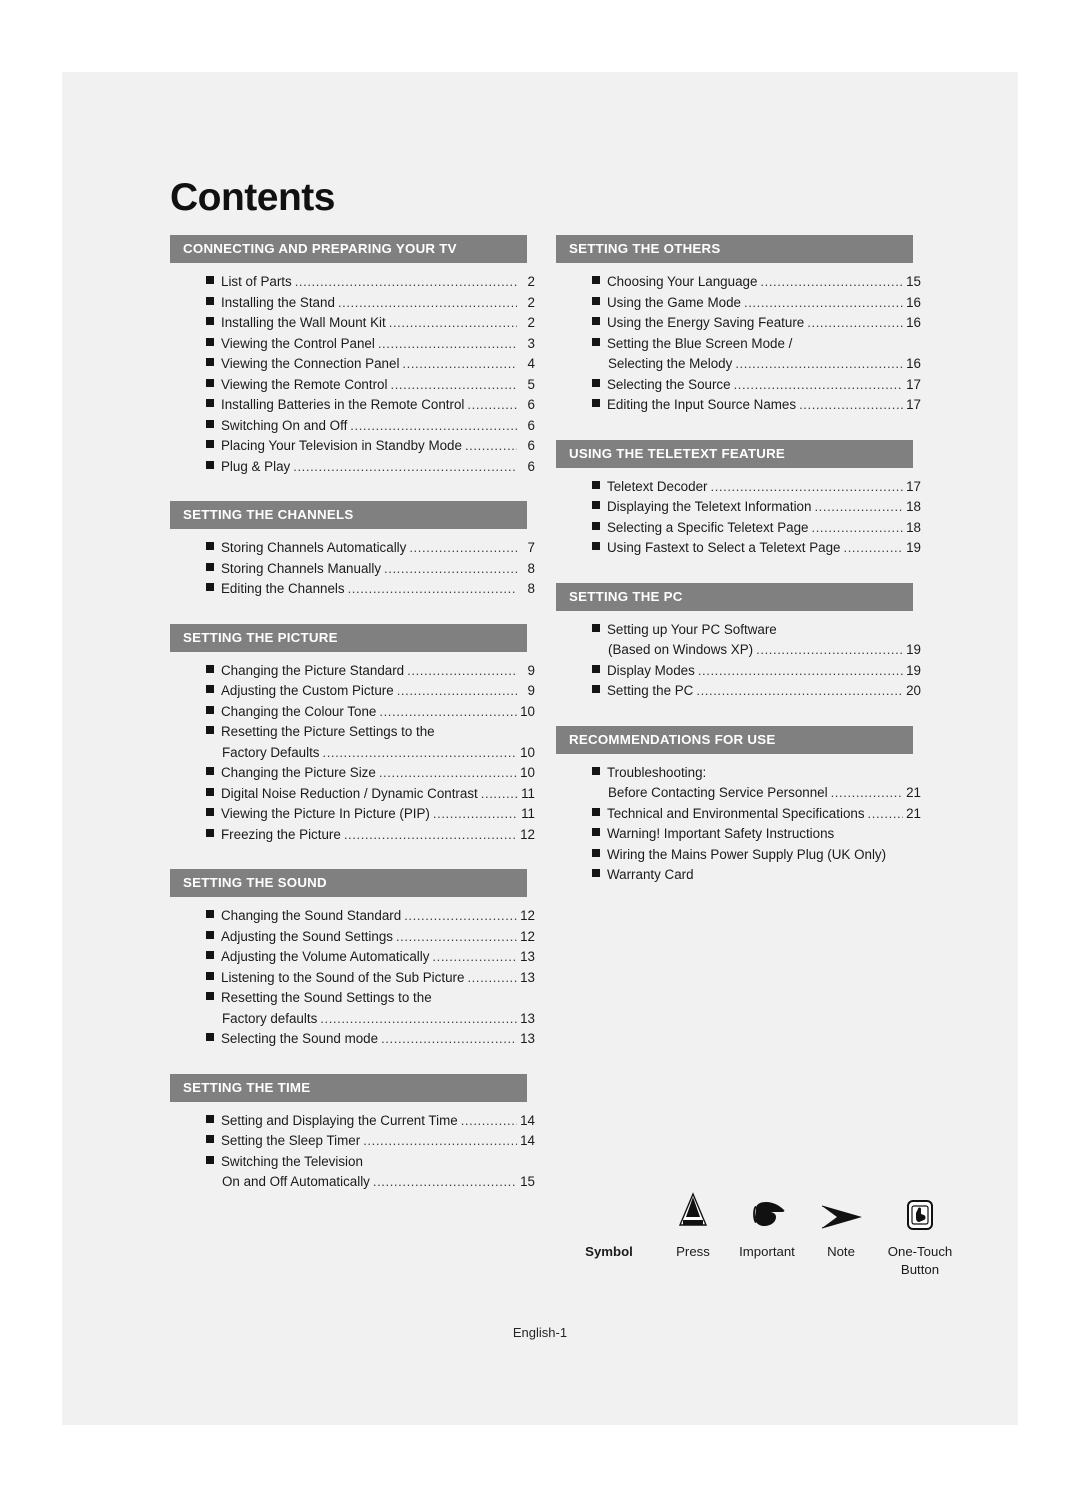 The image size is (1080, 1499). Describe the element at coordinates (738, 773) in the screenshot. I see `toc-entry: Troubleshooting:` at that location.